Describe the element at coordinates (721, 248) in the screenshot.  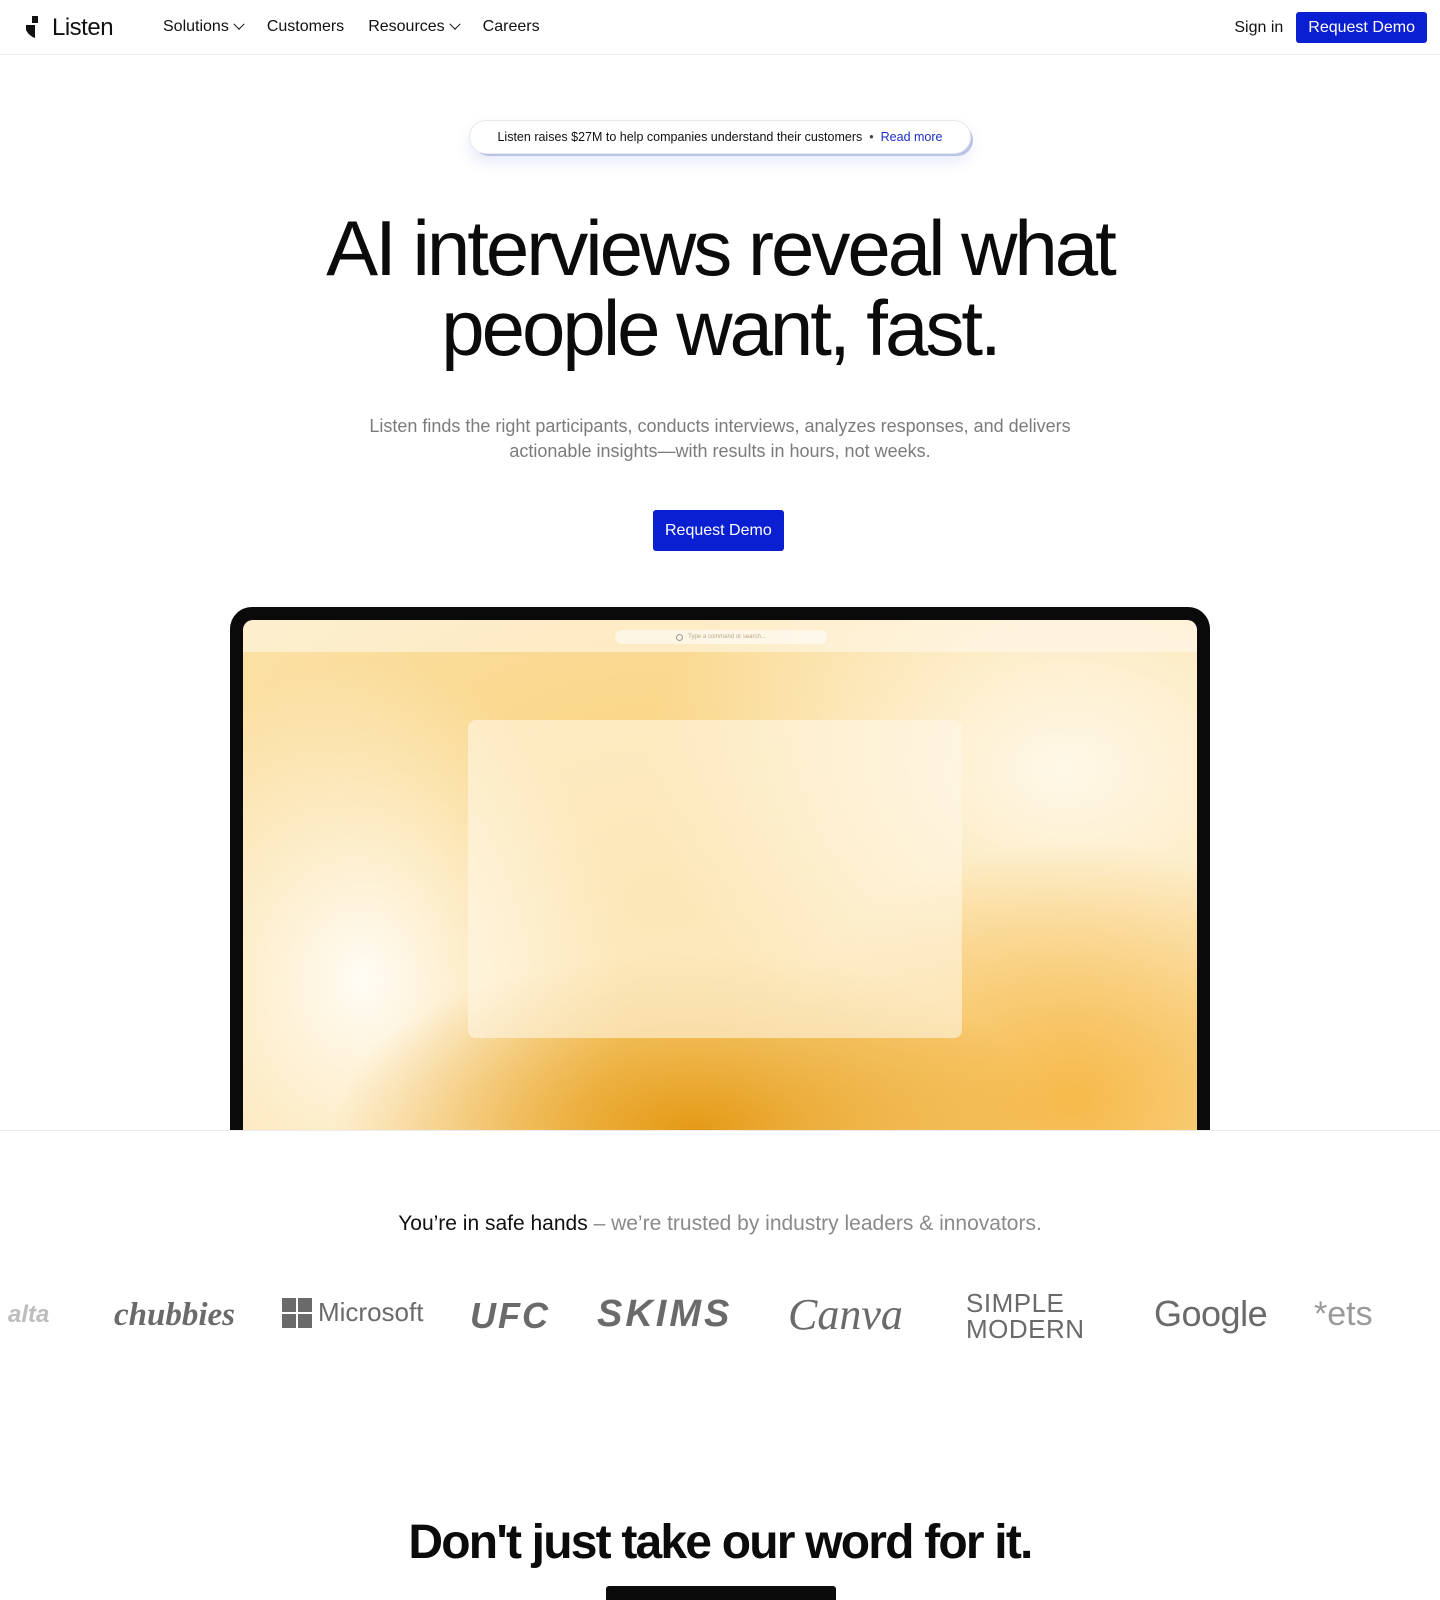
I see `hero-title-line1: AI interviews reveal what` at that location.